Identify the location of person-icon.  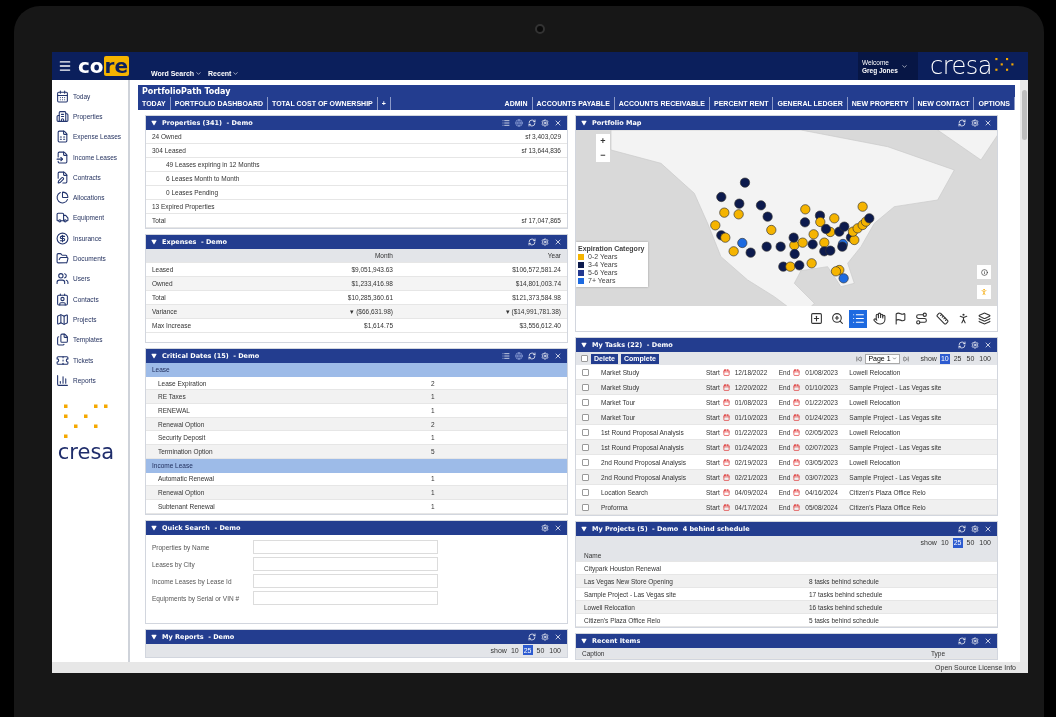
(984, 292).